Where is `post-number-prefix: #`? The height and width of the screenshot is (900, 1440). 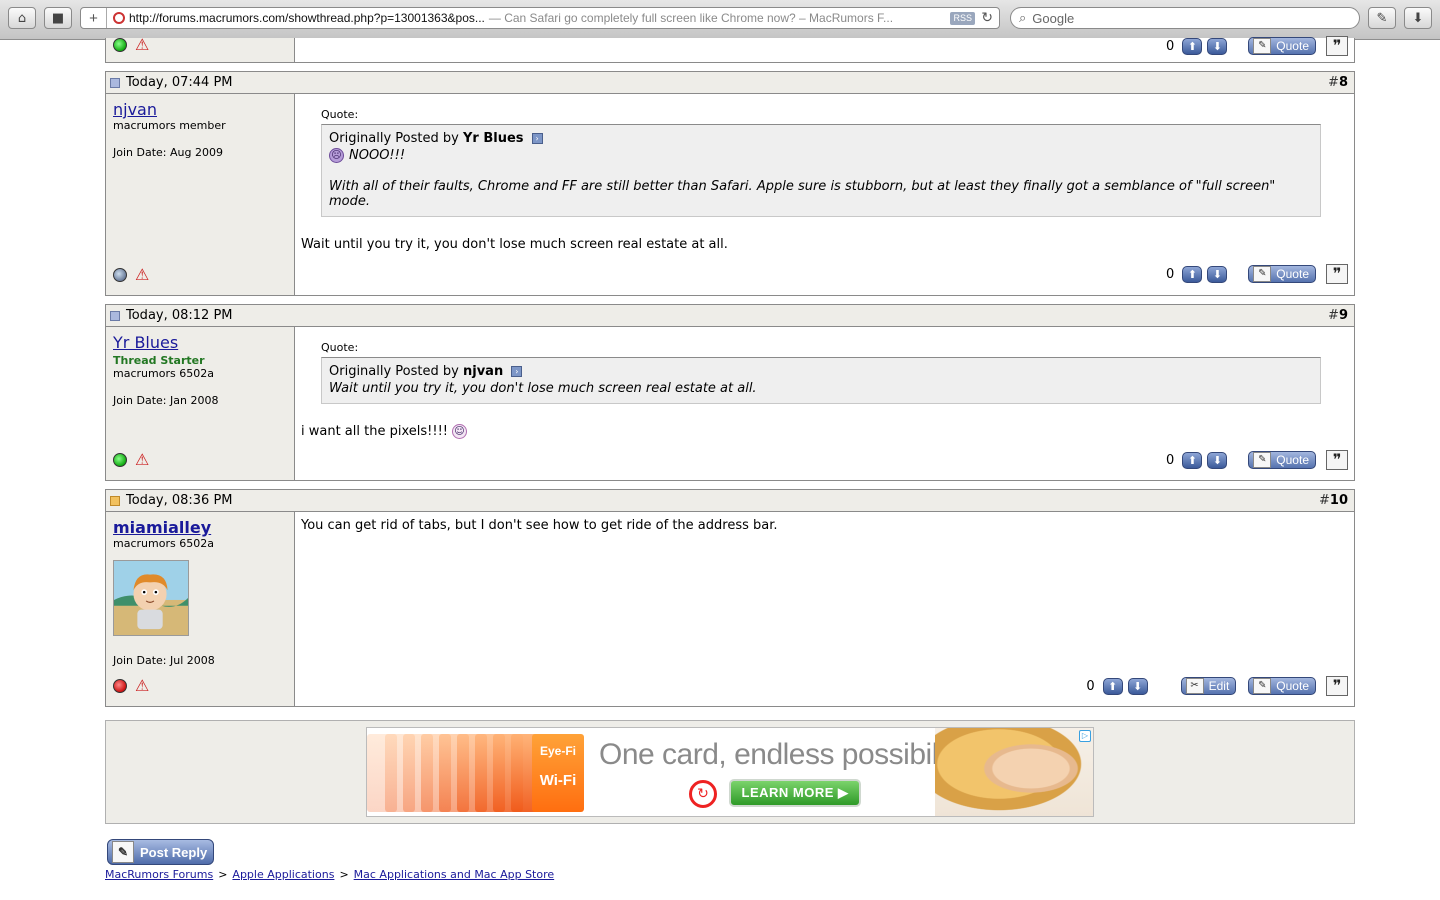 post-number-prefix: # is located at coordinates (1333, 315).